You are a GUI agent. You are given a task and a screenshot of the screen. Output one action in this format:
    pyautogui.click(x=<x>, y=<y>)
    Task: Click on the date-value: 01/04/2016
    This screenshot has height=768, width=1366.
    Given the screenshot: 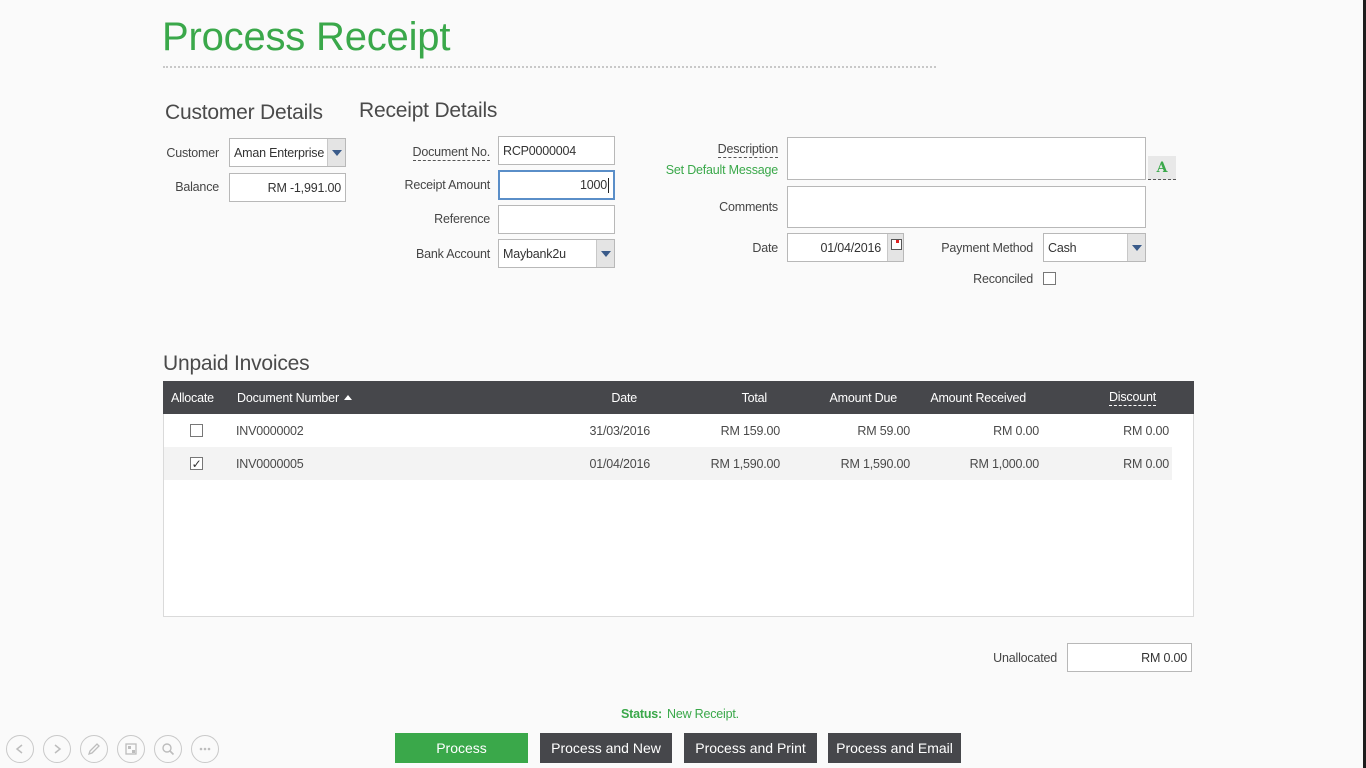 What is the action you would take?
    pyautogui.click(x=850, y=247)
    